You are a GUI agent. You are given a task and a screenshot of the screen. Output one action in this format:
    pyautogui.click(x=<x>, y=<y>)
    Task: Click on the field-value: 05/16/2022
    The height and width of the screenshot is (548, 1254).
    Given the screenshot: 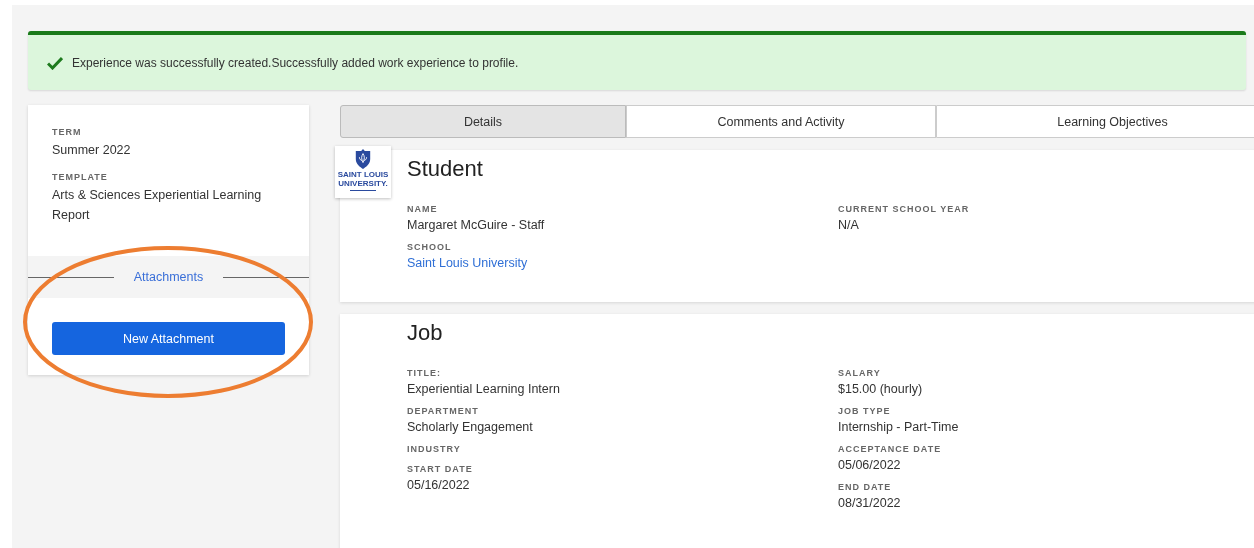 What is the action you would take?
    pyautogui.click(x=439, y=485)
    